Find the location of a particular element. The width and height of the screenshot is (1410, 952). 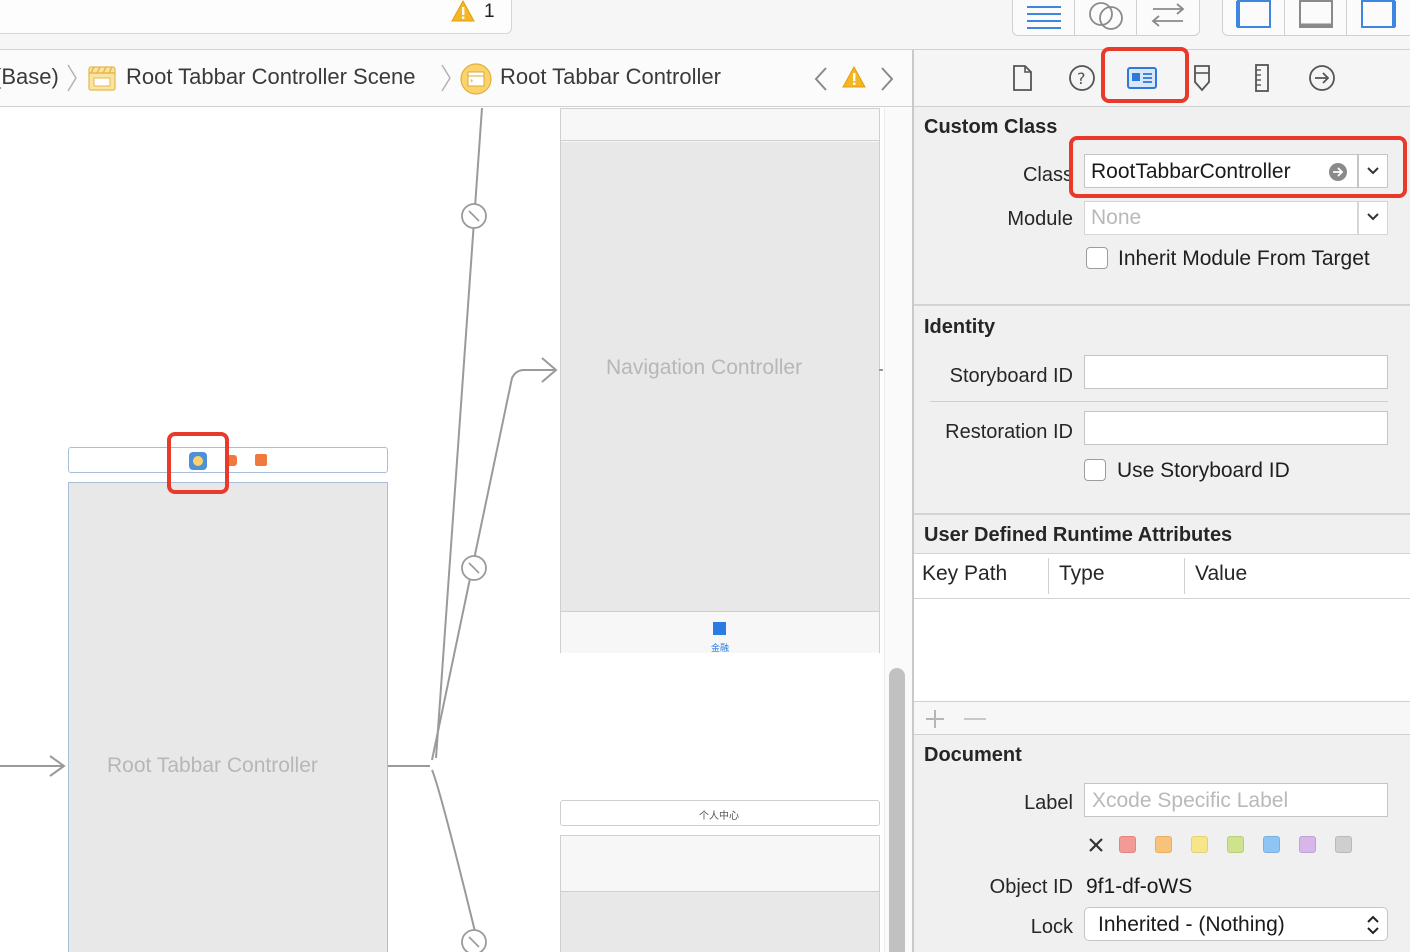

exit-dock-icon is located at coordinates (261, 460).